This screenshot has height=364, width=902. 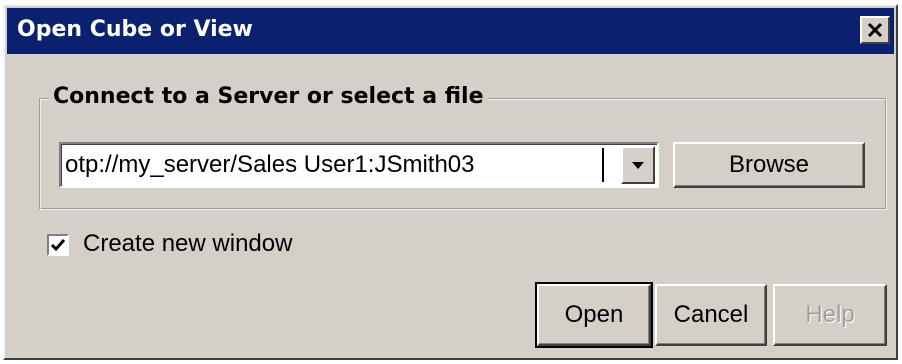 I want to click on checkmark-icon, so click(x=58, y=245).